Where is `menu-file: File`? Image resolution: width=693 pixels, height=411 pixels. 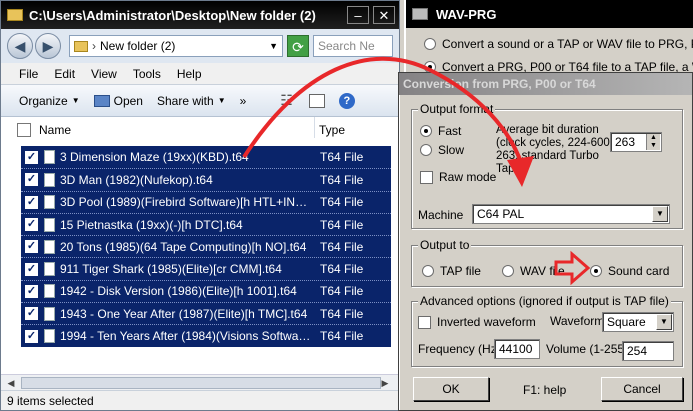 menu-file: File is located at coordinates (28, 74).